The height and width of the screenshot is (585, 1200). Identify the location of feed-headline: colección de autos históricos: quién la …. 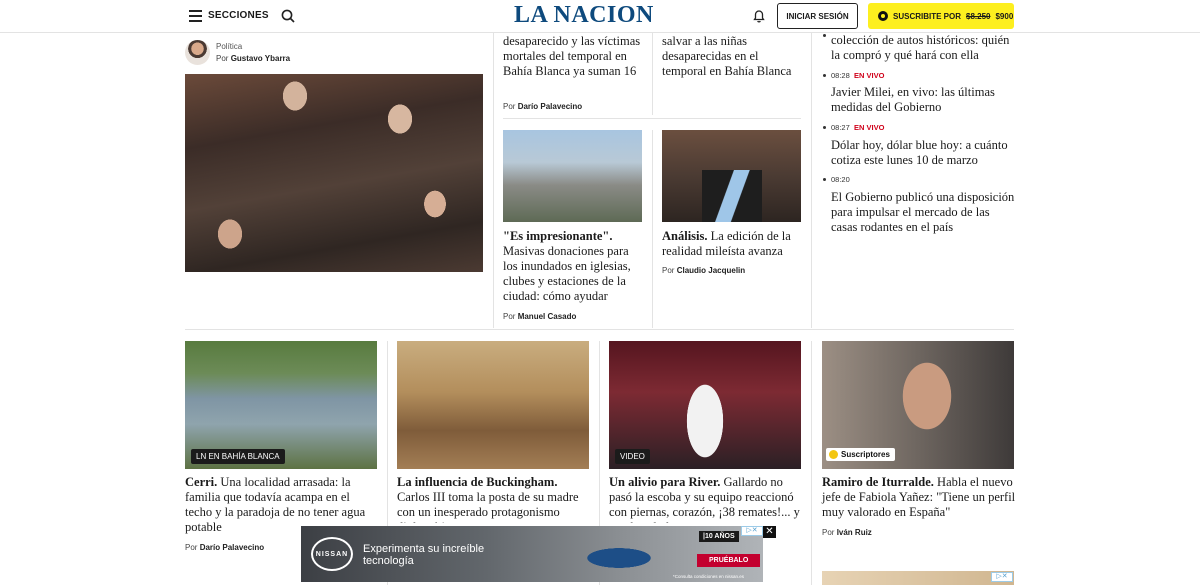
(923, 48).